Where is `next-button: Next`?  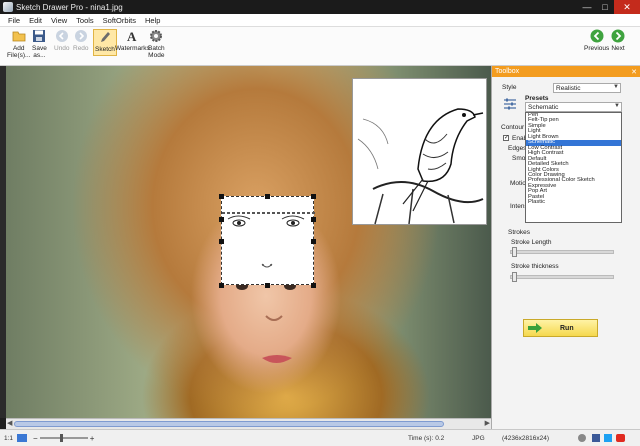
next-button: Next is located at coordinates (618, 40).